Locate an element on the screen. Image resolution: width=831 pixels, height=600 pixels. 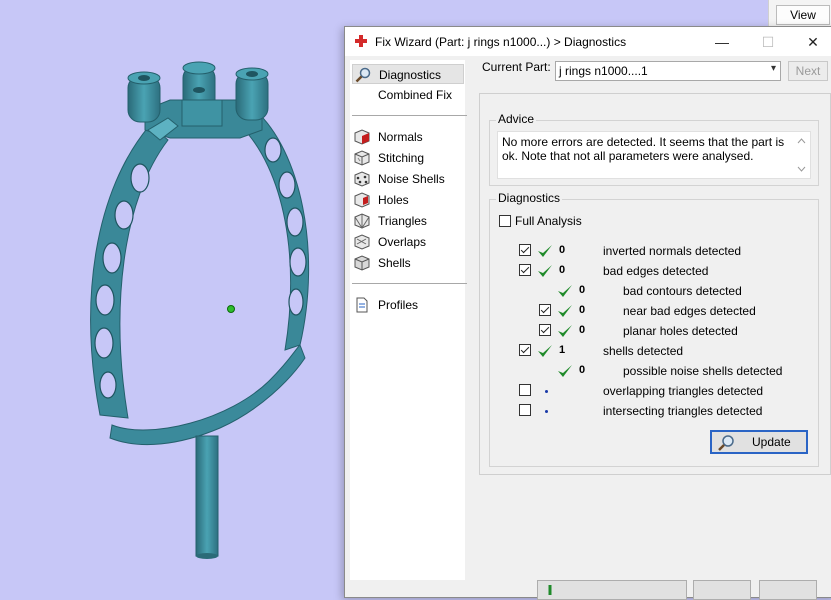
sidebar-item-combined-fix: Combined Fix is located at coordinates (408, 95).